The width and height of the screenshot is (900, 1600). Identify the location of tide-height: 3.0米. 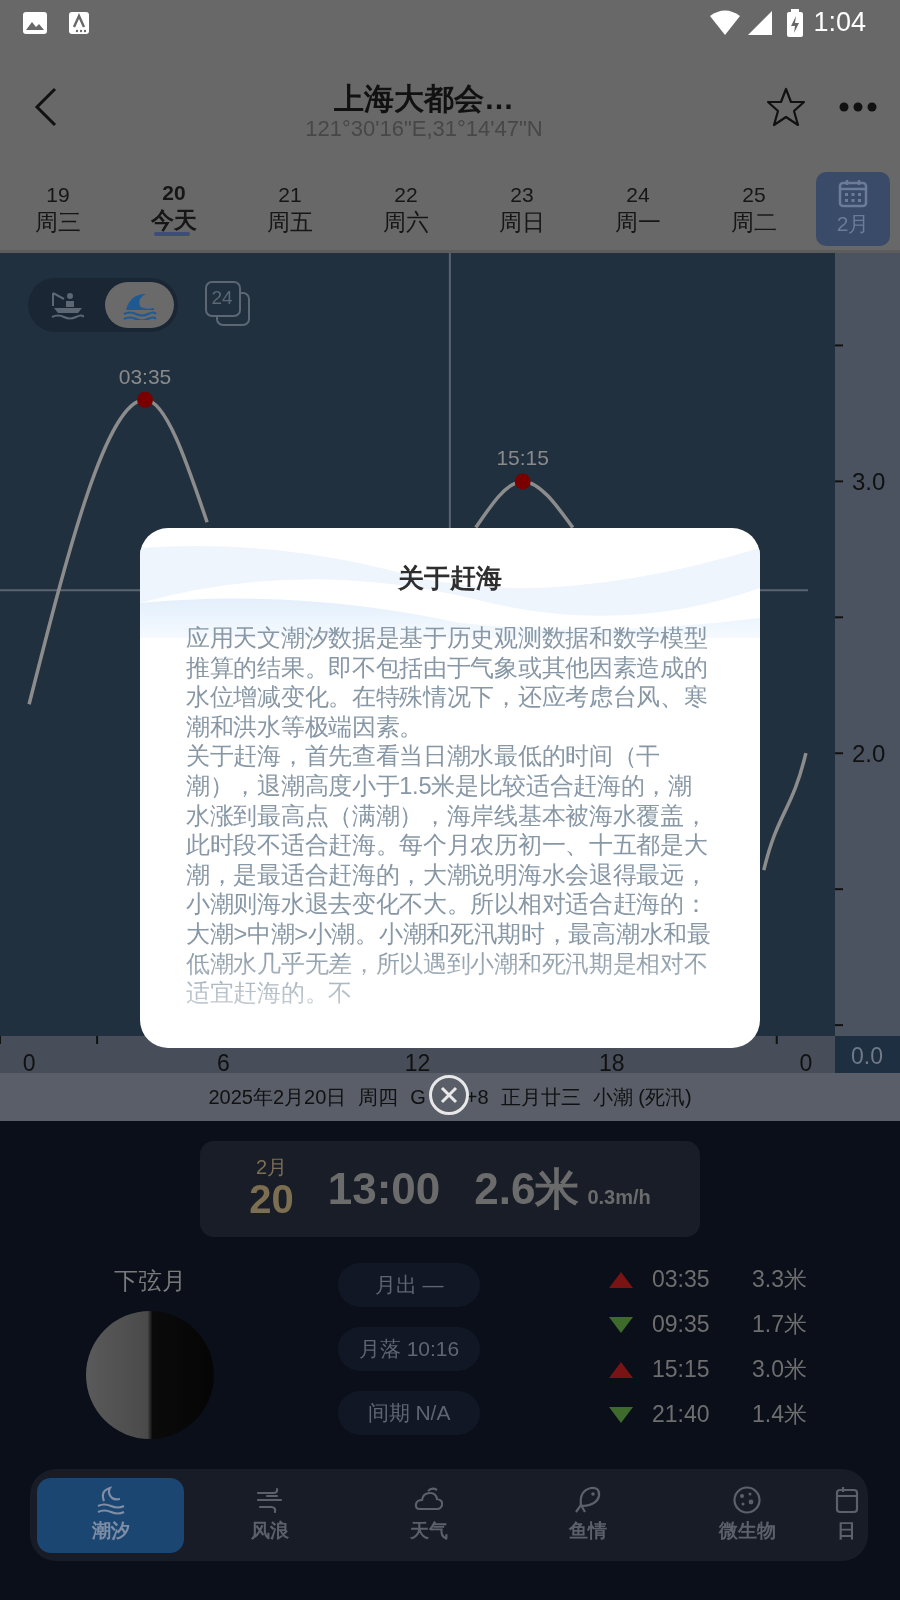
(779, 1370).